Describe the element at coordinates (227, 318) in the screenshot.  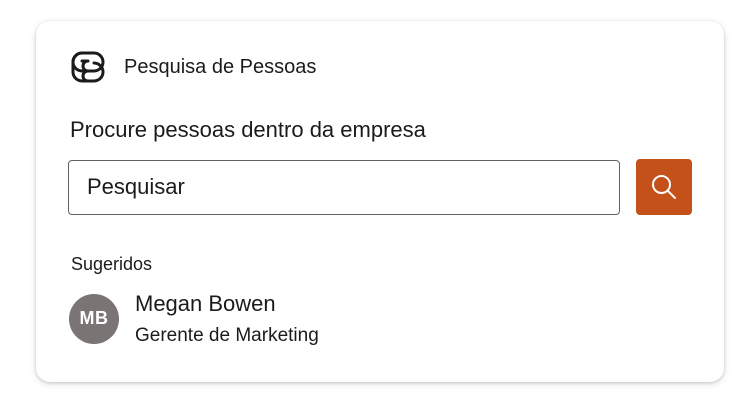
I see `person-details: Megan Bowen Gerente de Marketing` at that location.